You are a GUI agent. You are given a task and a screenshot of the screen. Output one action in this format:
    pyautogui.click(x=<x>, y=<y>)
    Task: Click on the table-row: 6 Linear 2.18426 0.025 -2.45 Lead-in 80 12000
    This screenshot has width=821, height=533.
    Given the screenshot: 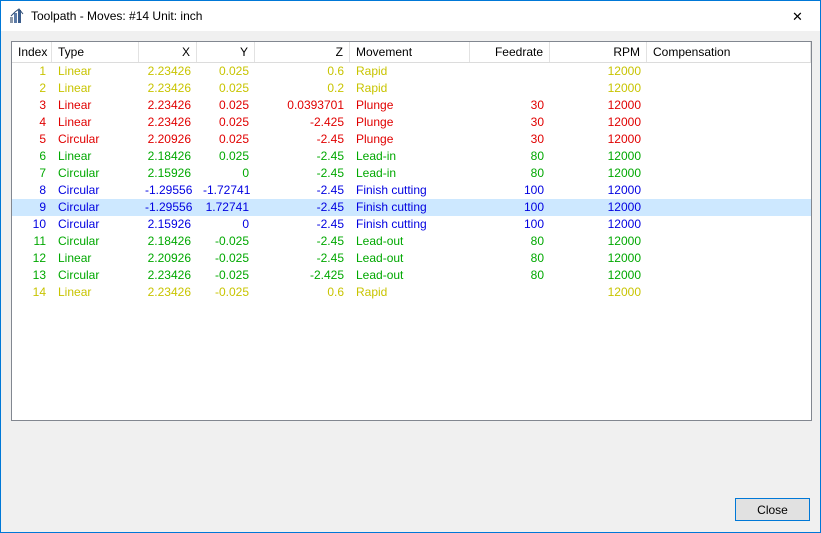 What is the action you would take?
    pyautogui.click(x=411, y=156)
    